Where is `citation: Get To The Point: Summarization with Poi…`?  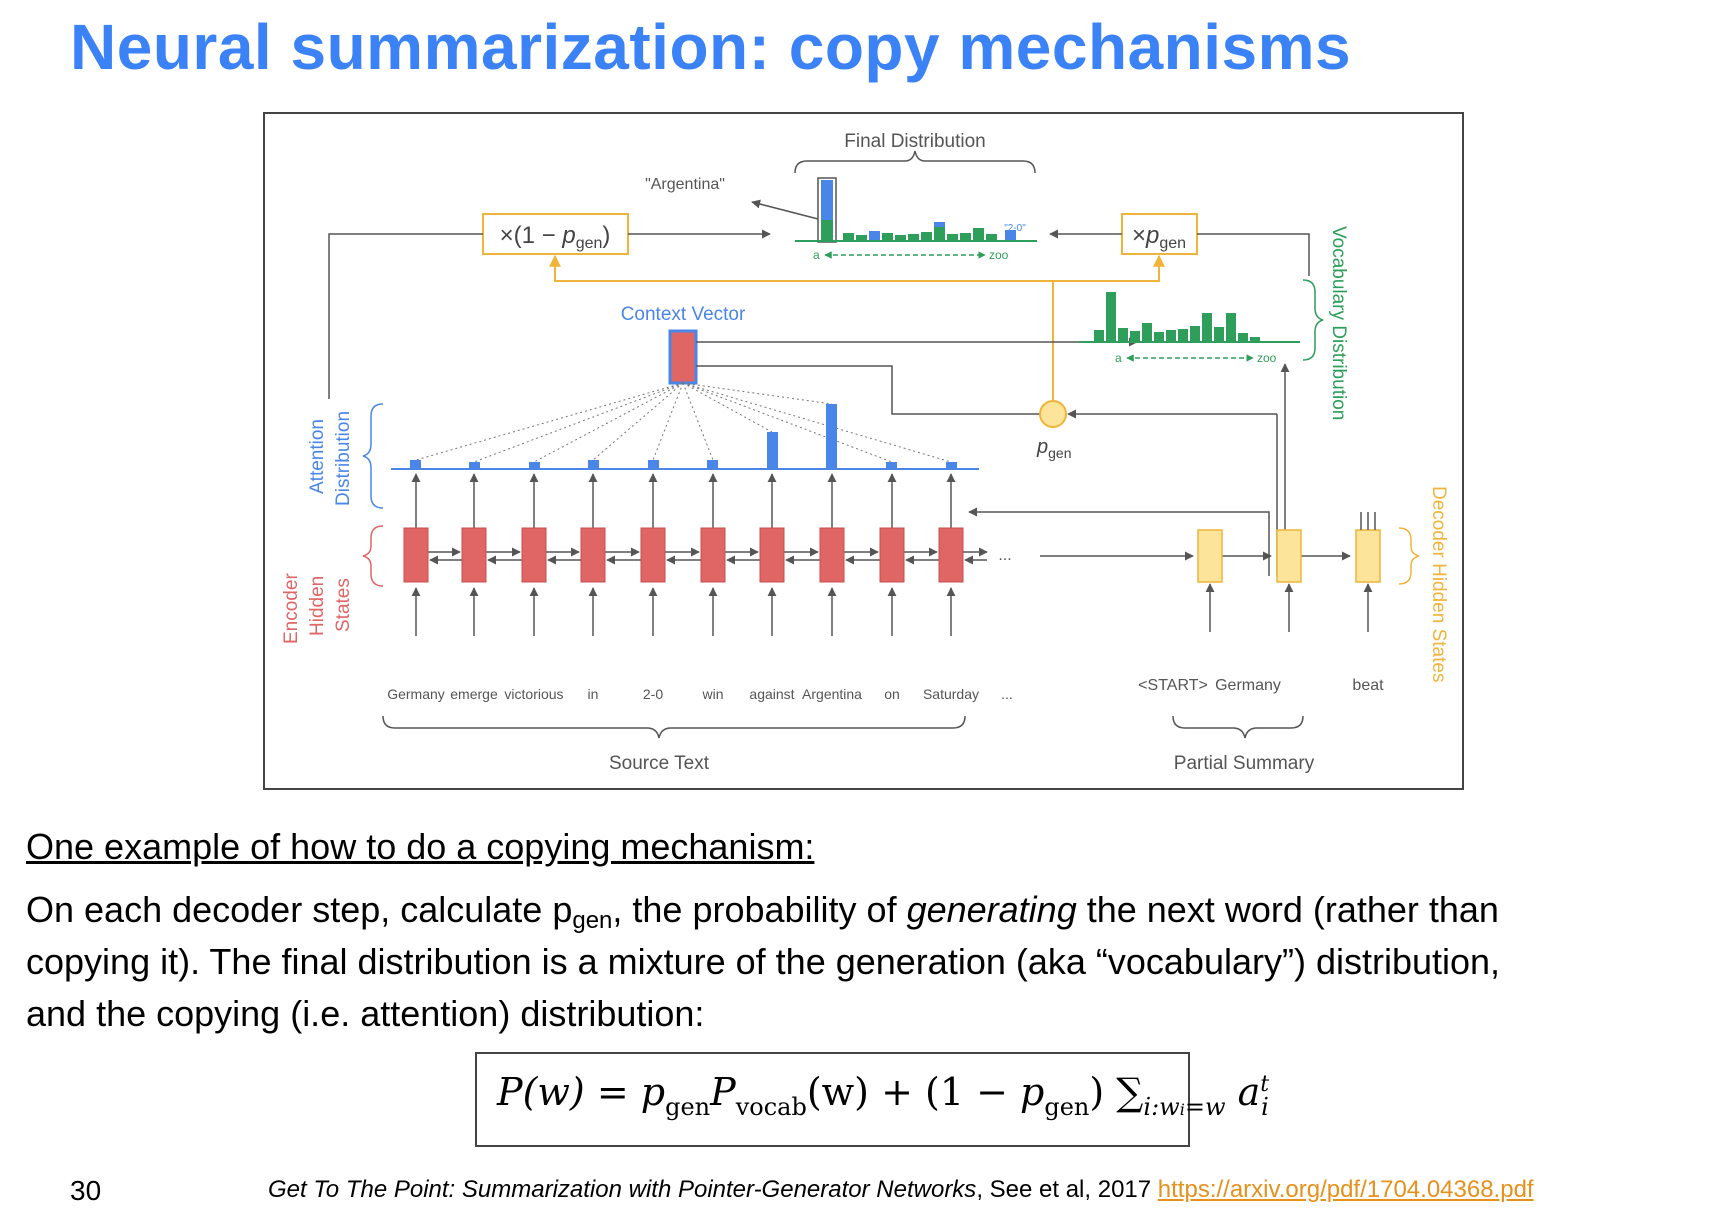 citation: Get To The Point: Summarization with Poi… is located at coordinates (901, 1190).